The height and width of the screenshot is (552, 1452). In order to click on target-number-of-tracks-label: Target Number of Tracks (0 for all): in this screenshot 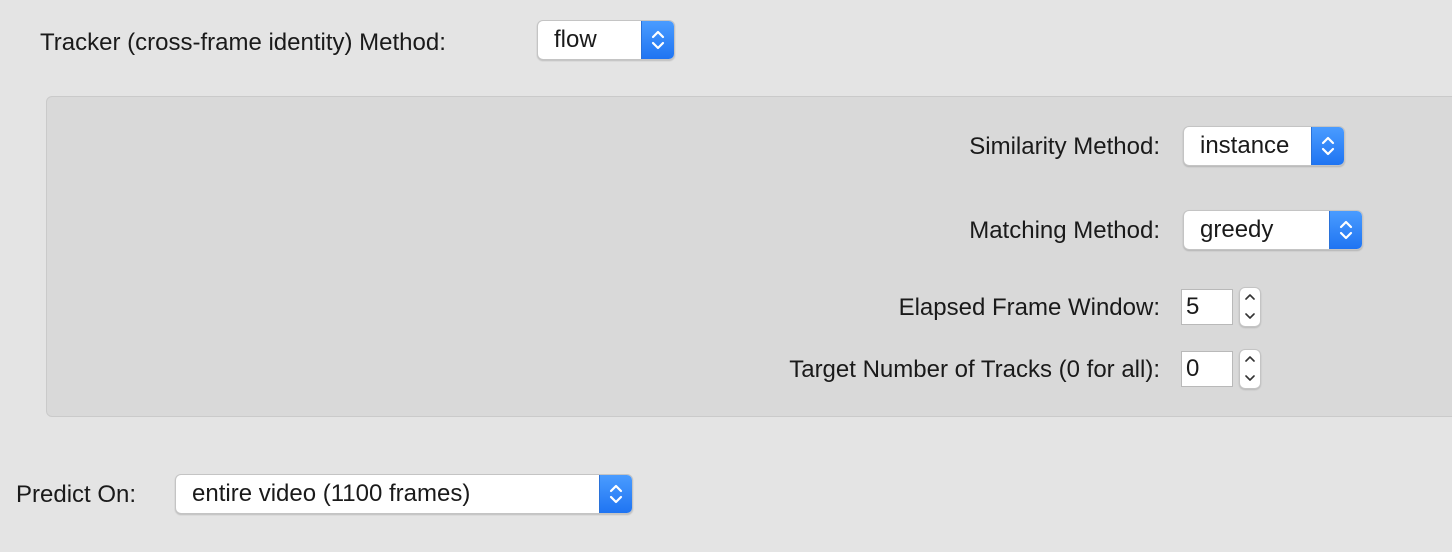, I will do `click(974, 369)`.